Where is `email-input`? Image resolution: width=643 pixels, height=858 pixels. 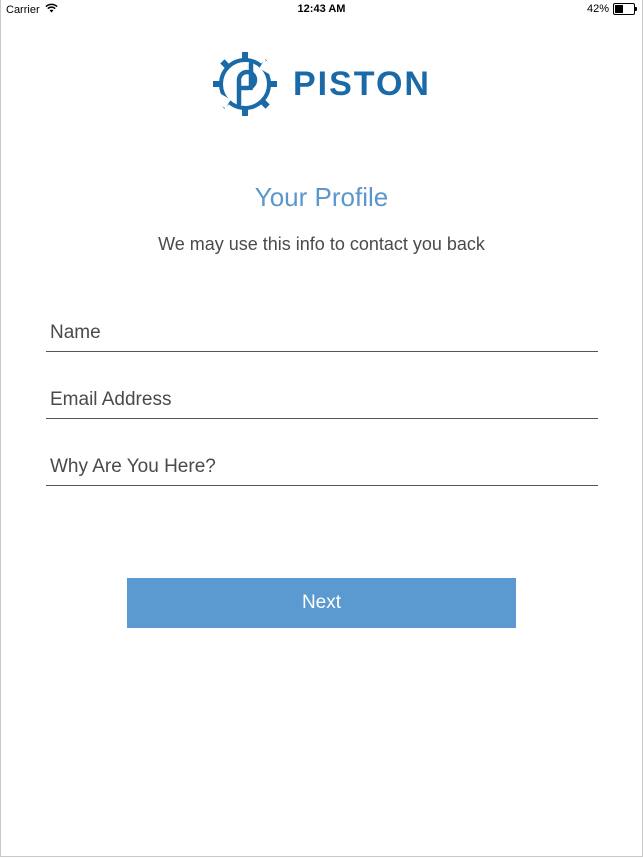 email-input is located at coordinates (322, 400).